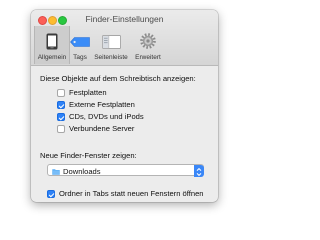 This screenshot has height=240, width=320. Describe the element at coordinates (106, 116) in the screenshot. I see `checkbox-label: CDs, DVDs und iPods` at that location.